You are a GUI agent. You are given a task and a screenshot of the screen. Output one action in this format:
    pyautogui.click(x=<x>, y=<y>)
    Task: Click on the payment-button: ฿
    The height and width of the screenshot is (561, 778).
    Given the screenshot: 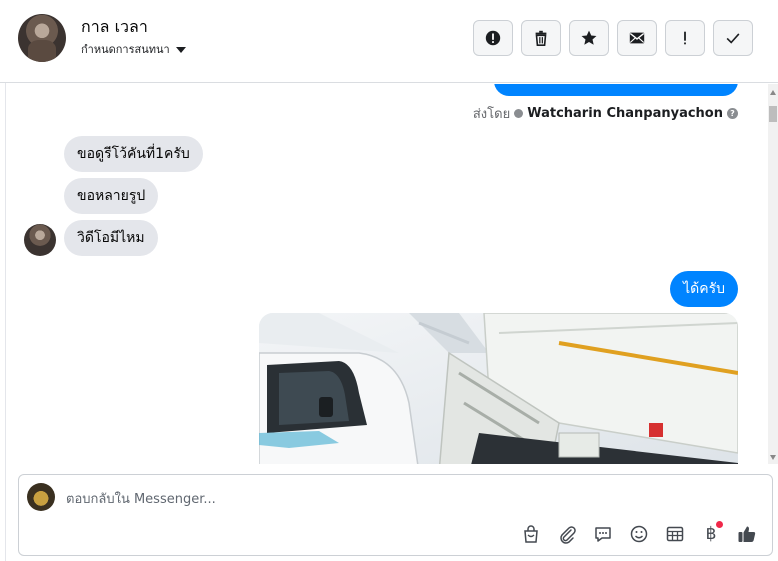 What is the action you would take?
    pyautogui.click(x=711, y=534)
    